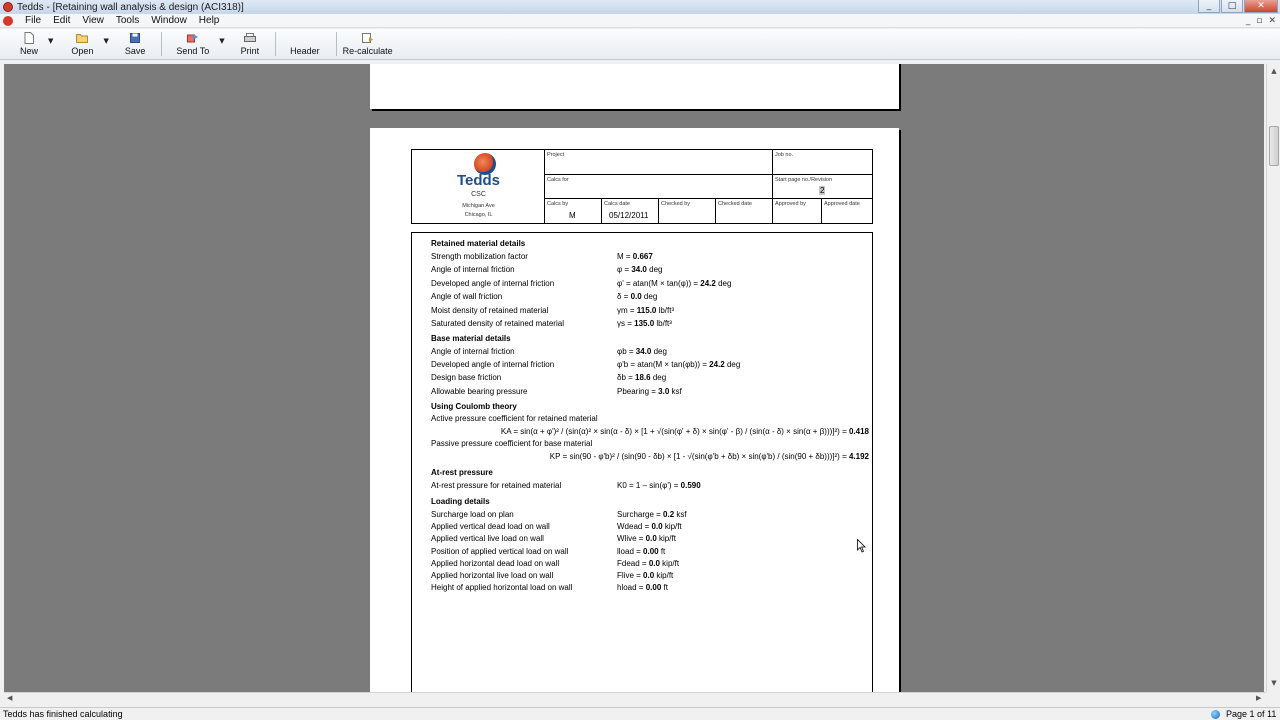  What do you see at coordinates (642, 256) in the screenshot?
I see `retained-row-number: 0.667` at bounding box center [642, 256].